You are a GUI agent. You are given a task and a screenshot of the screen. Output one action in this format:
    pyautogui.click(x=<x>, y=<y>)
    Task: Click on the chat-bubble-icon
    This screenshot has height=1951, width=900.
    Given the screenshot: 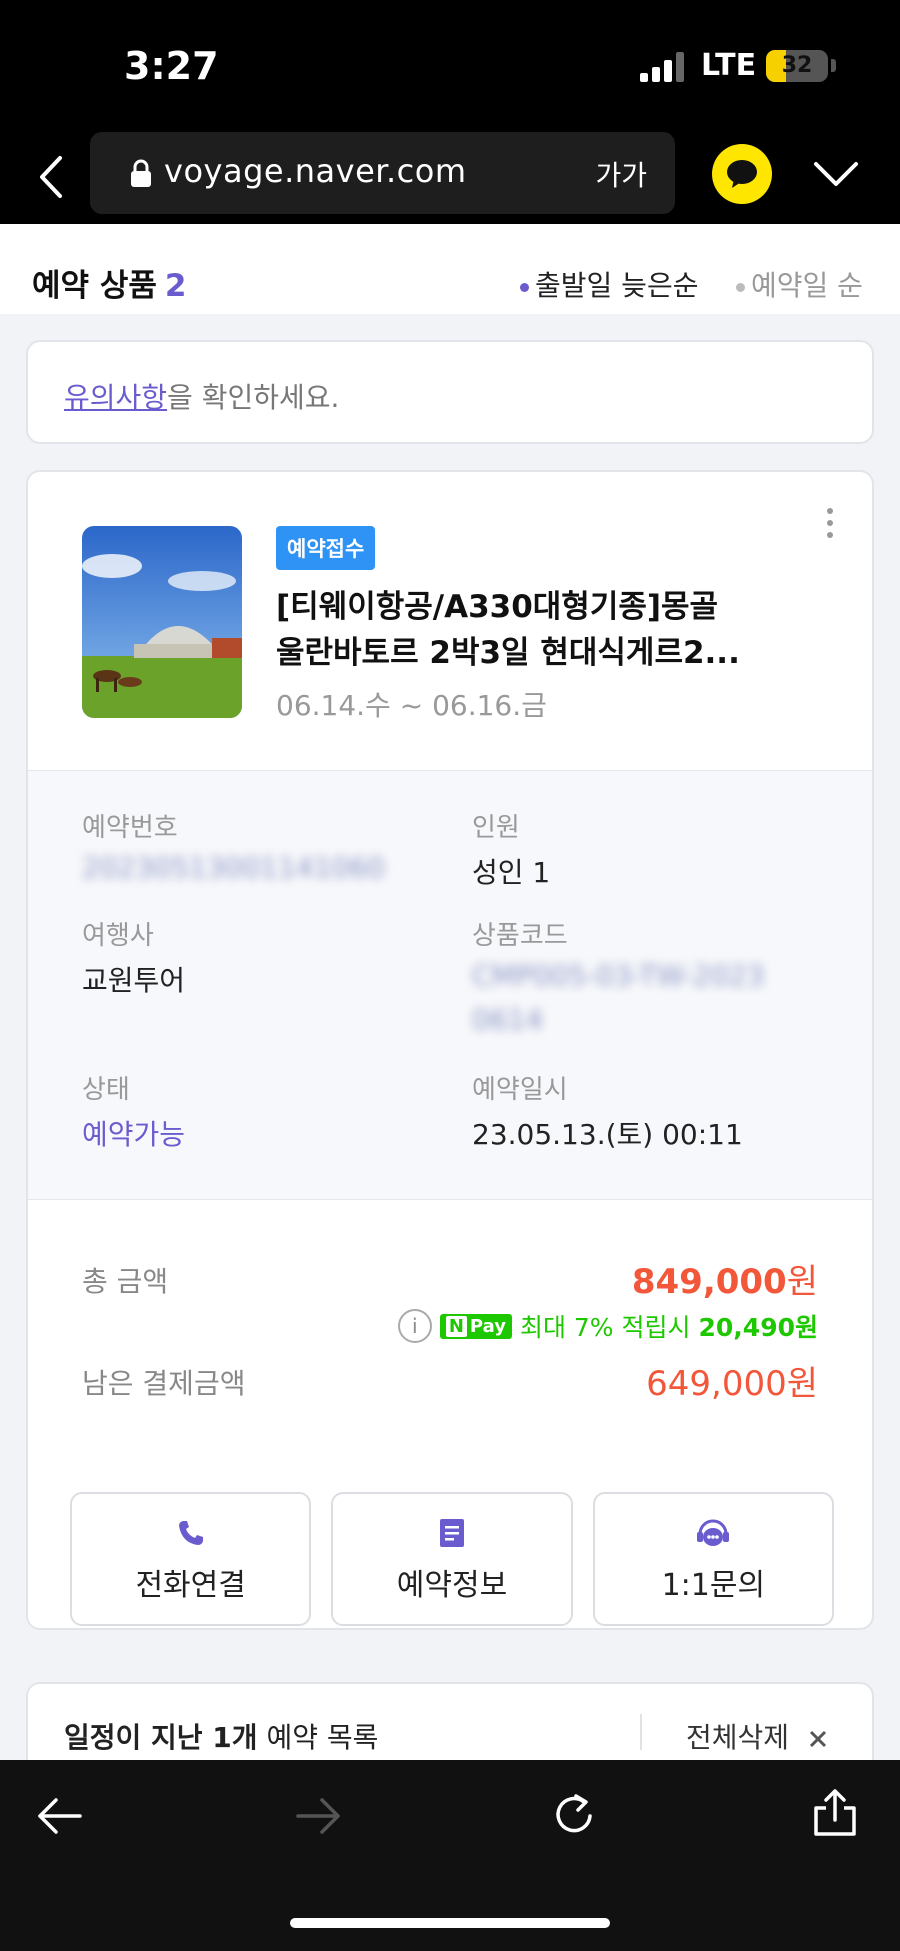 What is the action you would take?
    pyautogui.click(x=742, y=174)
    